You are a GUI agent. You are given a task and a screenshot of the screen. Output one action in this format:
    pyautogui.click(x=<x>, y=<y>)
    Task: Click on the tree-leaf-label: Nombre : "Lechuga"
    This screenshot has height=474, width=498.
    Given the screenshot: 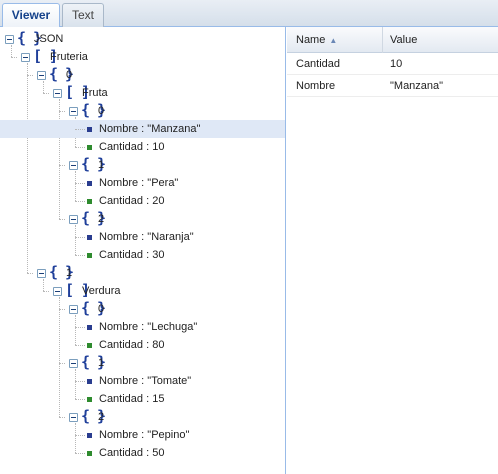 What is the action you would take?
    pyautogui.click(x=148, y=327)
    